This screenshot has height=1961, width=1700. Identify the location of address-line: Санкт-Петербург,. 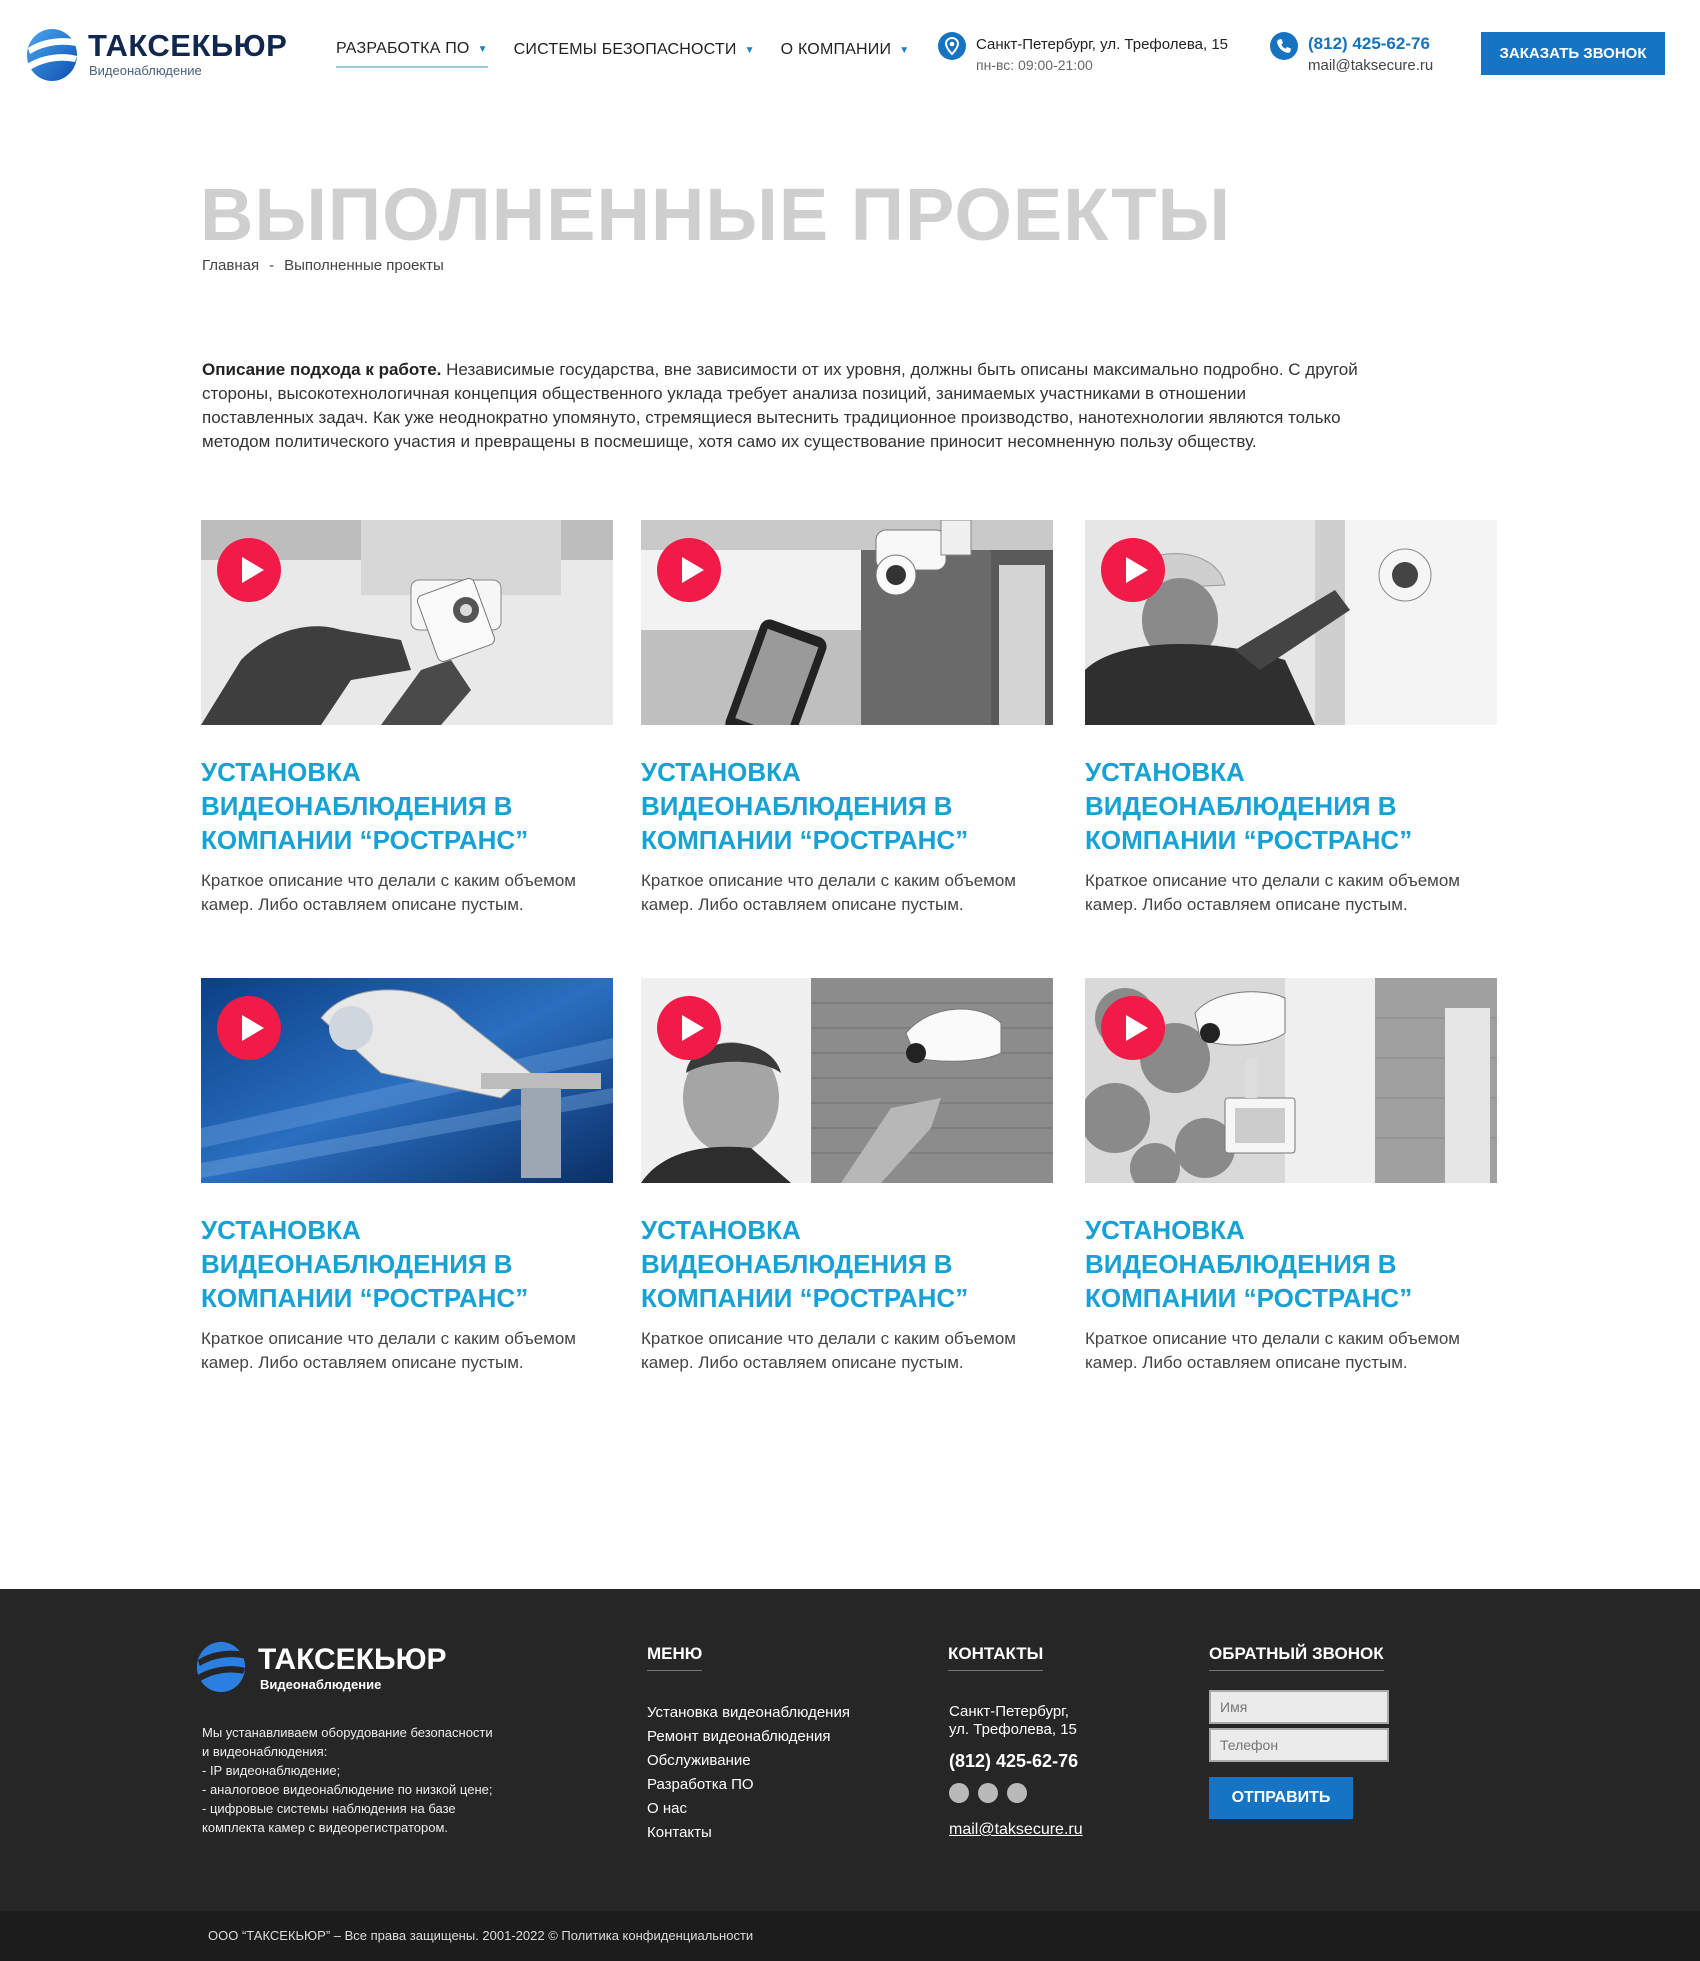
(1009, 1711).